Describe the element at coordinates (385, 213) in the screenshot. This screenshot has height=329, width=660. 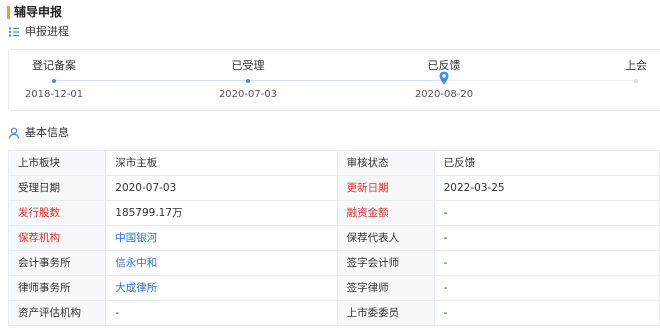
I see `field-label: 融资金额` at that location.